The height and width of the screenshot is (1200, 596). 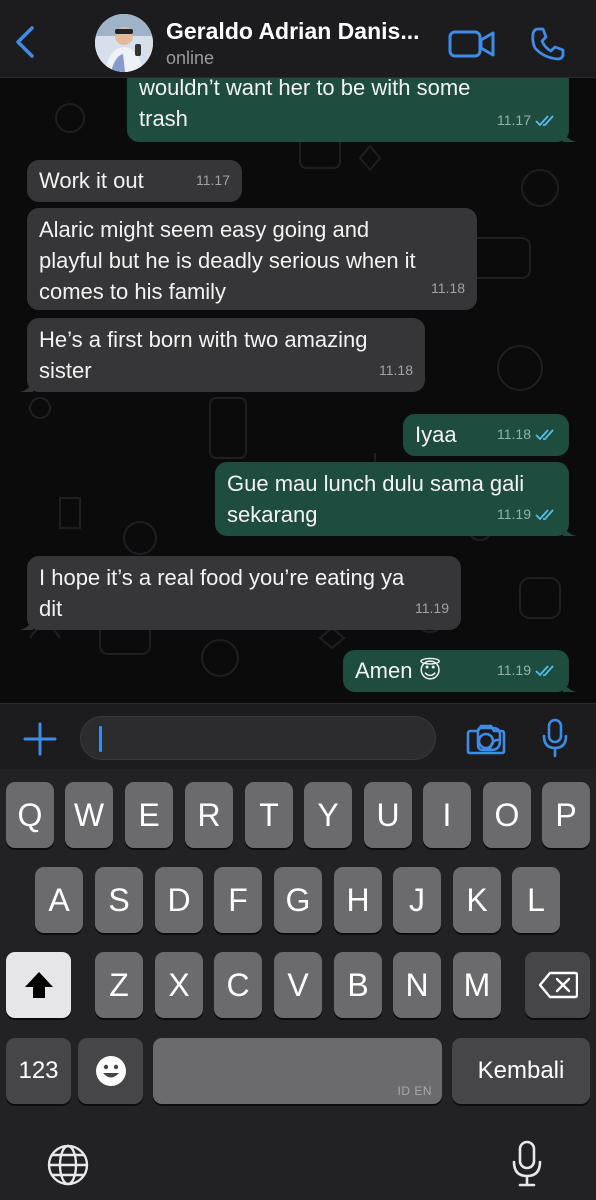 I want to click on key-c: C, so click(x=238, y=985).